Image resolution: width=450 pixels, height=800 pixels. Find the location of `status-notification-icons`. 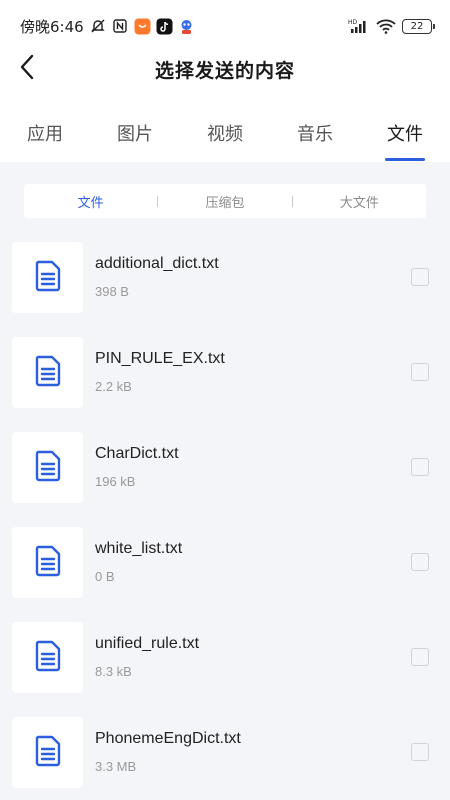

status-notification-icons is located at coordinates (142, 26).